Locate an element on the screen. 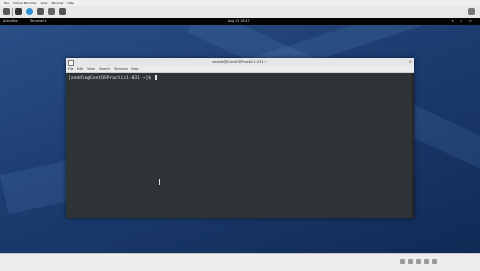 Image resolution: width=480 pixels, height=271 pixels. terminal-title: zeddle@CentOSPractic1-031:~ is located at coordinates (240, 61).